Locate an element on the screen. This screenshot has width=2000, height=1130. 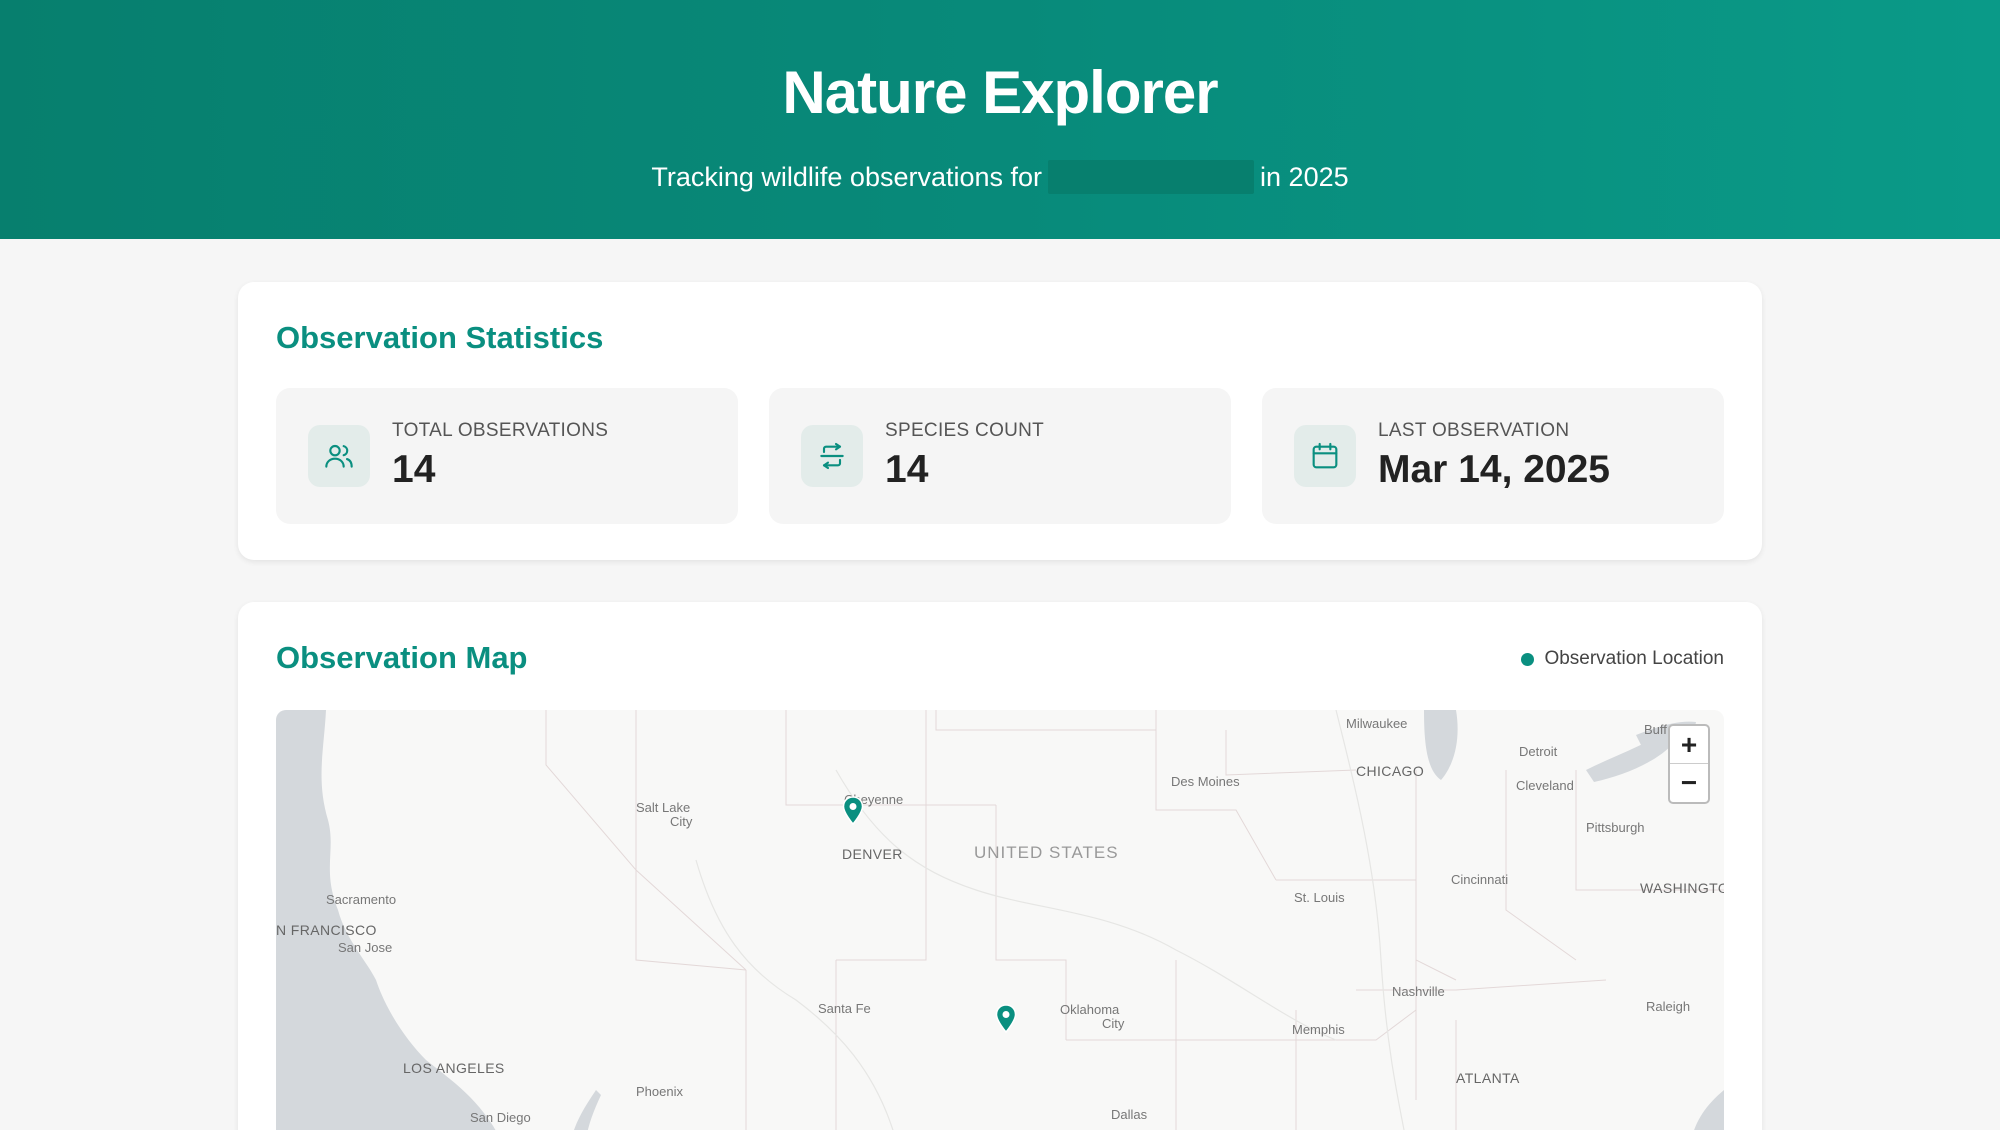
map-city-label: Nashville is located at coordinates (1418, 991).